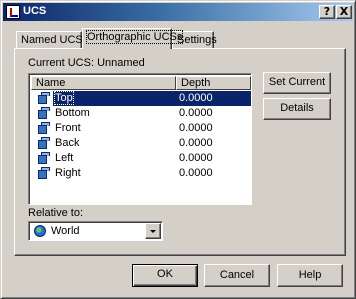 The image size is (356, 299). What do you see at coordinates (237, 275) in the screenshot?
I see `cancel-button: Cancel` at bounding box center [237, 275].